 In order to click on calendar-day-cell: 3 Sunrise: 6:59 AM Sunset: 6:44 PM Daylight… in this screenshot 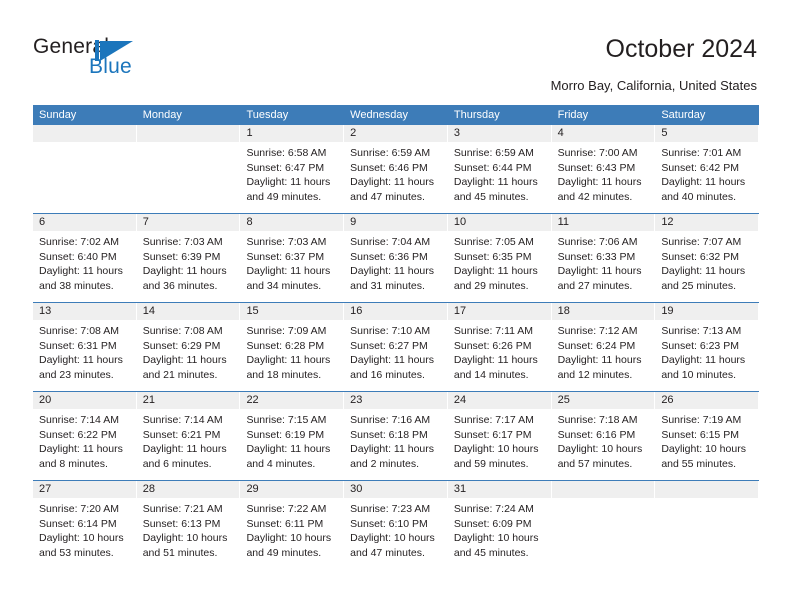, I will do `click(499, 169)`.